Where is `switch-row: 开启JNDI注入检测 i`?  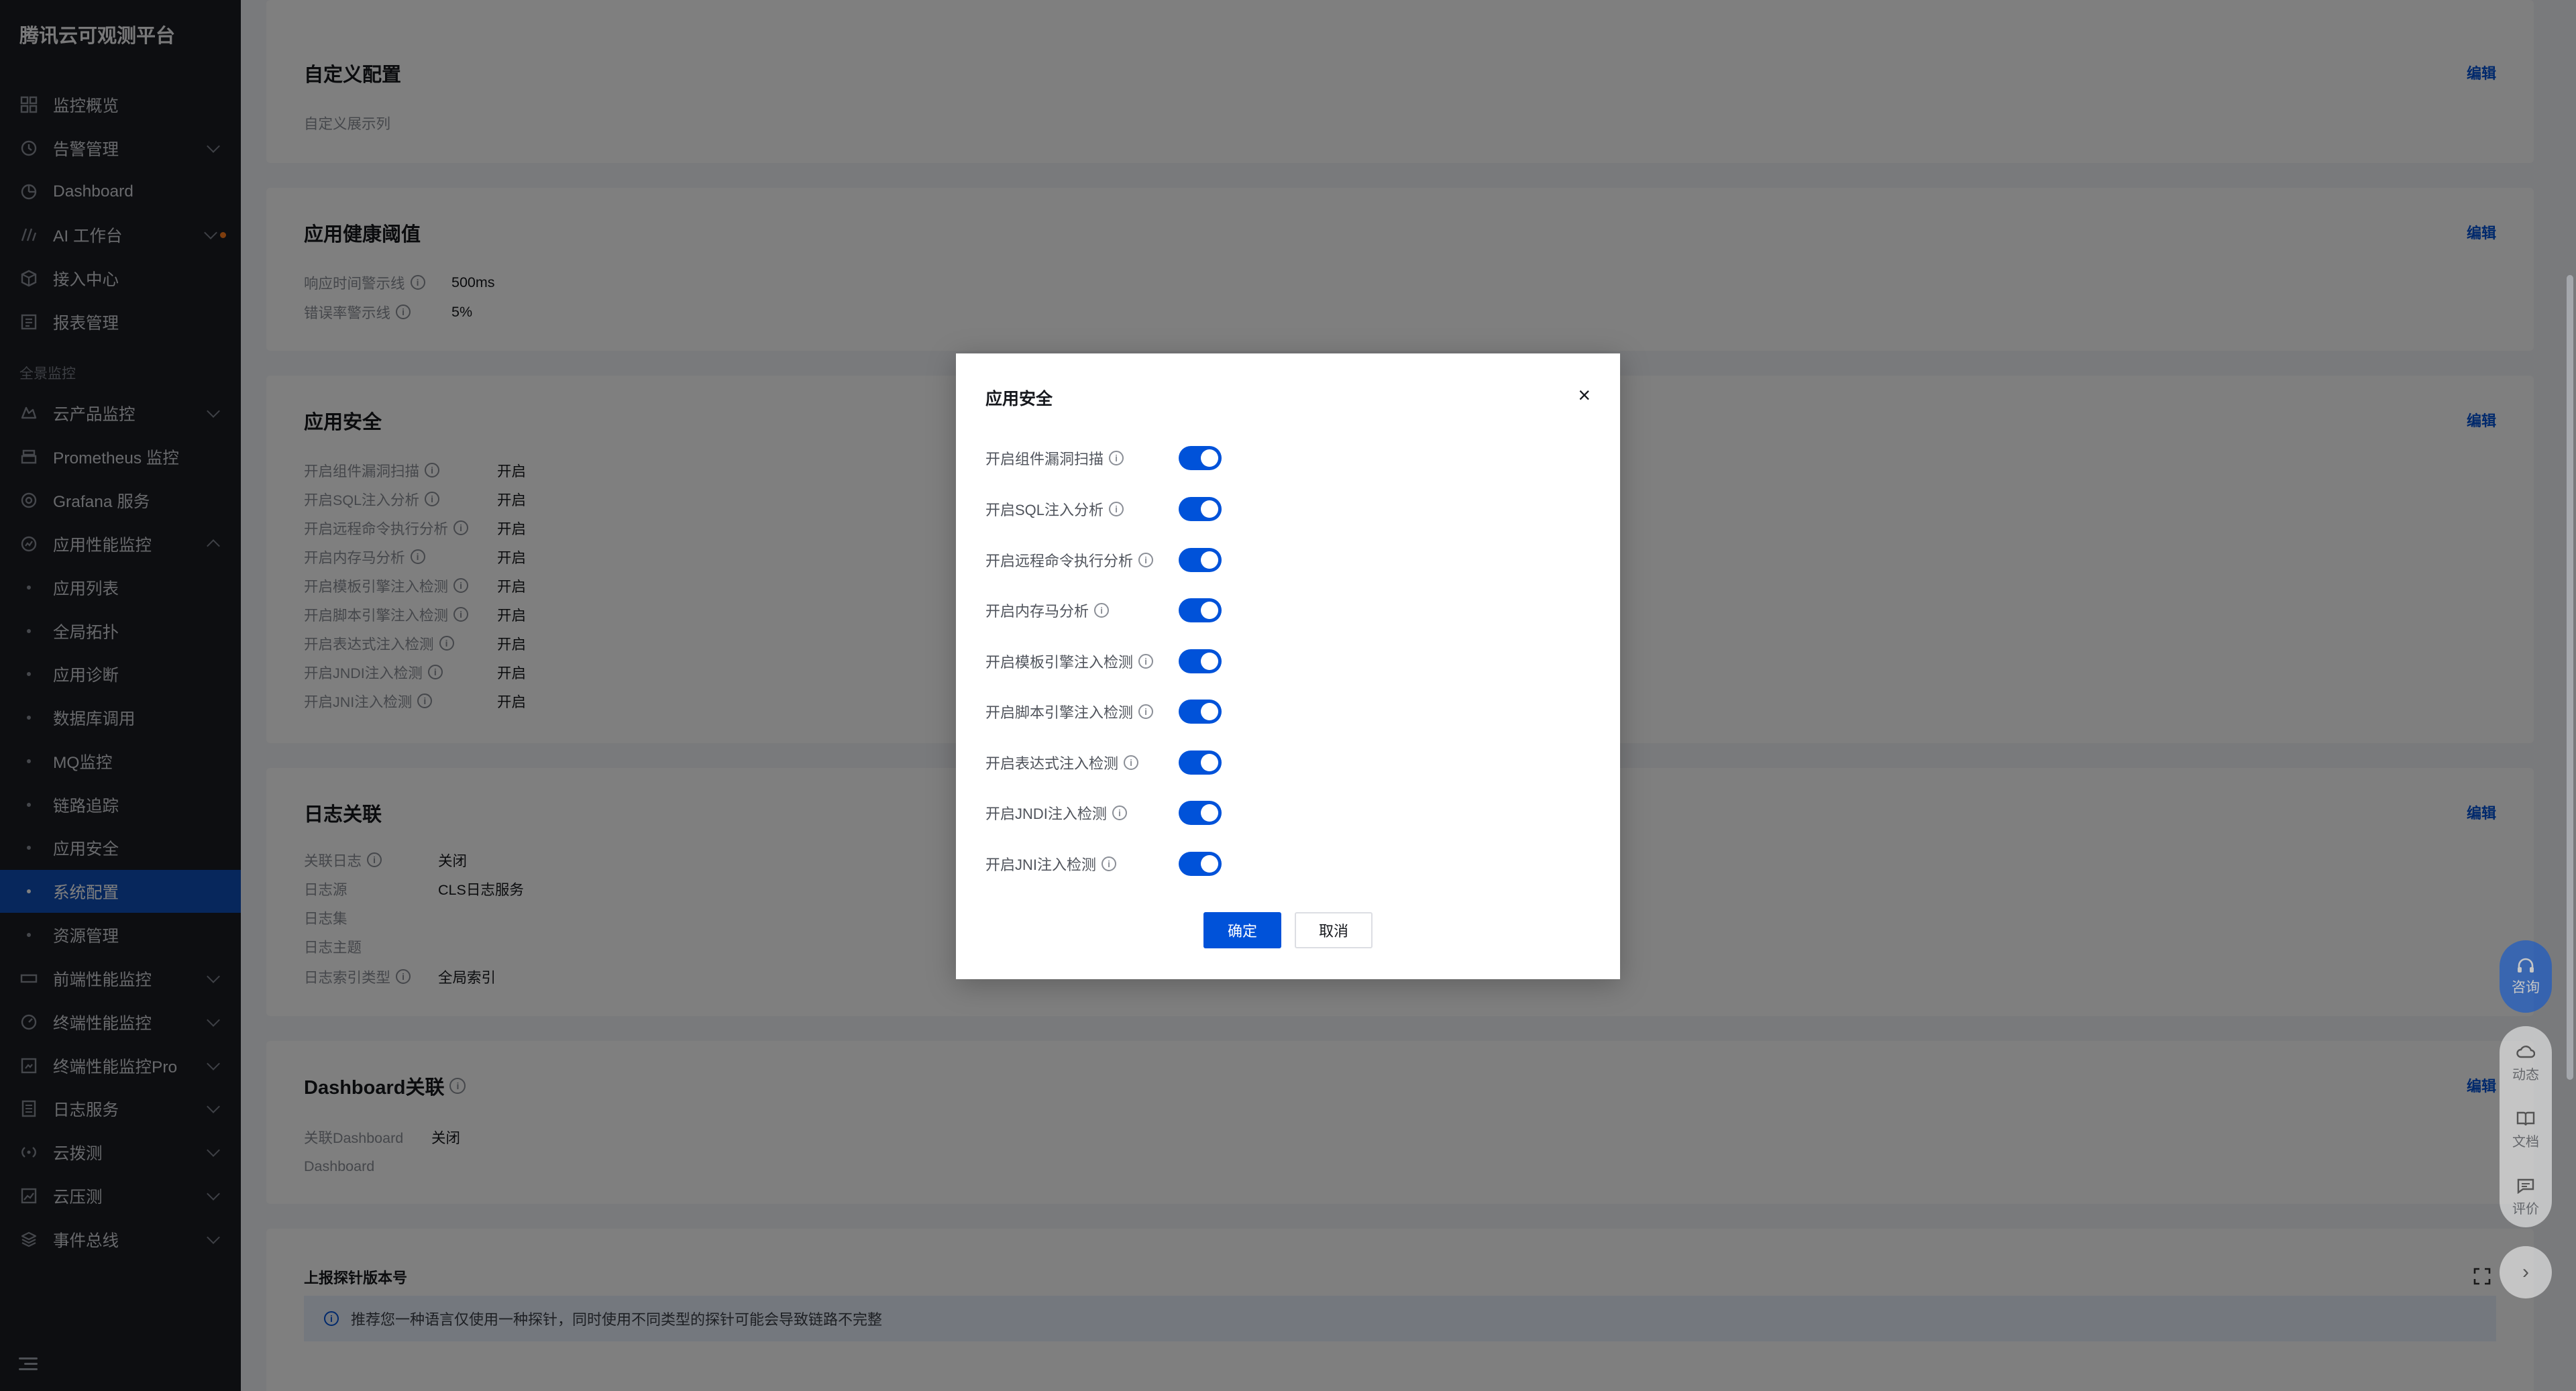
switch-row: 开启JNDI注入检测 i is located at coordinates (1287, 813).